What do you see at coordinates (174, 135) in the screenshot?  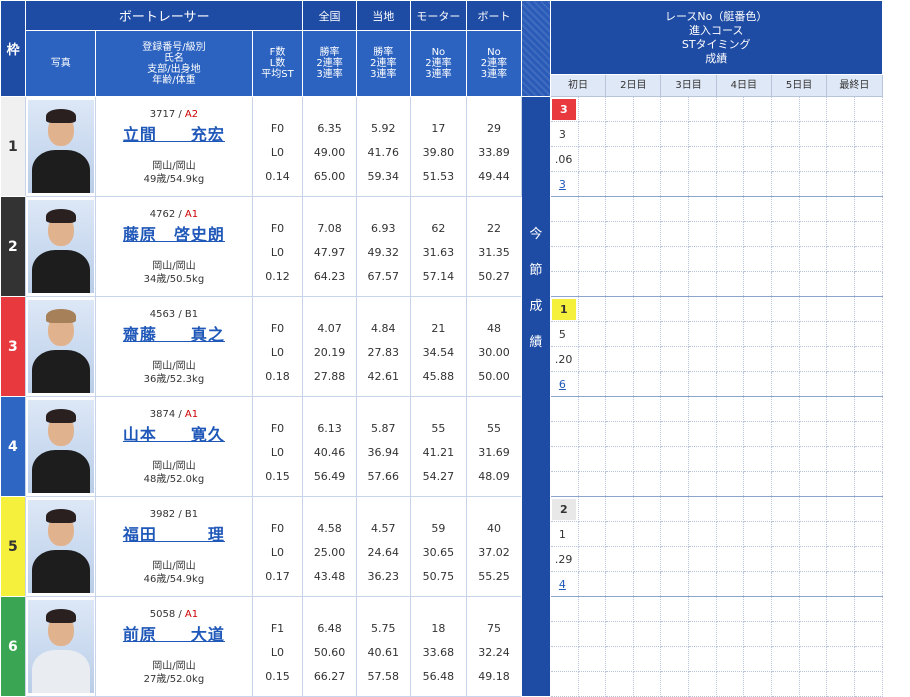 I see `racer-name-link: 立間 充宏` at bounding box center [174, 135].